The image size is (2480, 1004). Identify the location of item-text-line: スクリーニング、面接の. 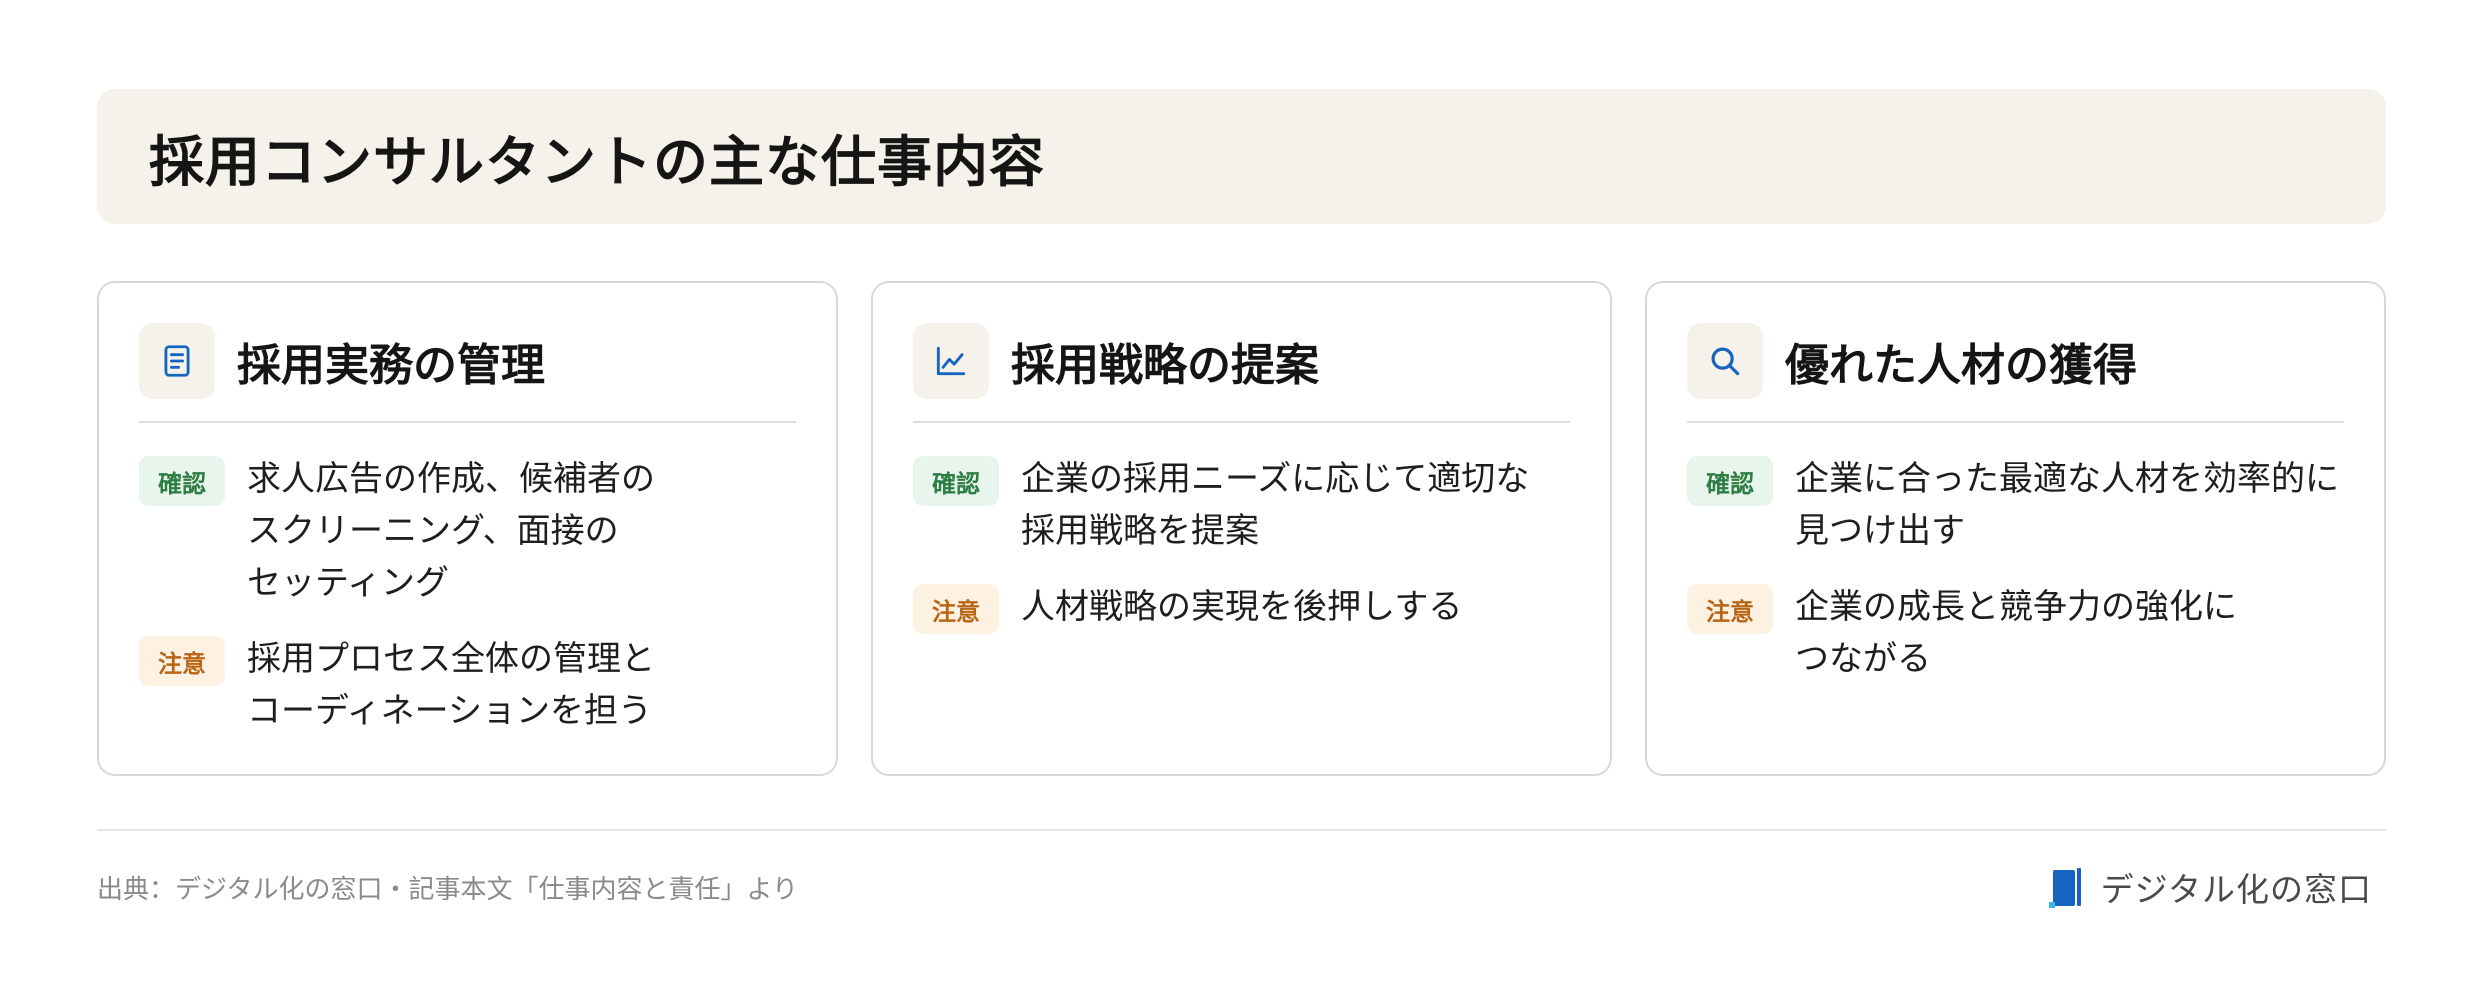
(433, 531).